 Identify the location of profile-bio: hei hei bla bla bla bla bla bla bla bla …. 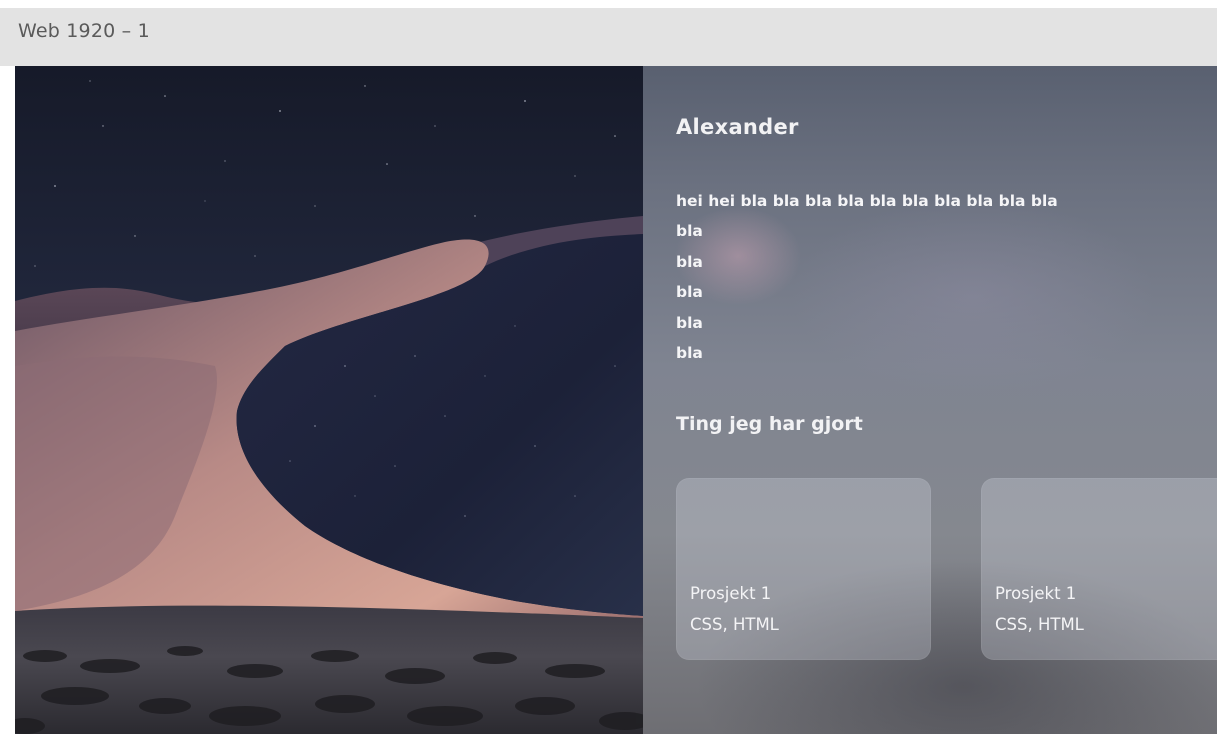
(936, 279).